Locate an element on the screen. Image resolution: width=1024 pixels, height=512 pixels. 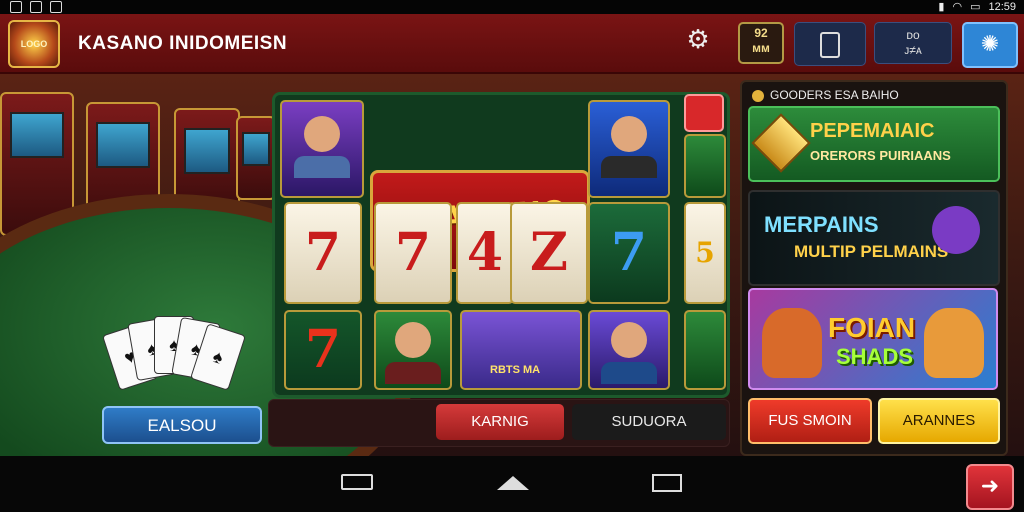
promo-panel-header: GOODERS ESA BAIHO is located at coordinates (825, 95).